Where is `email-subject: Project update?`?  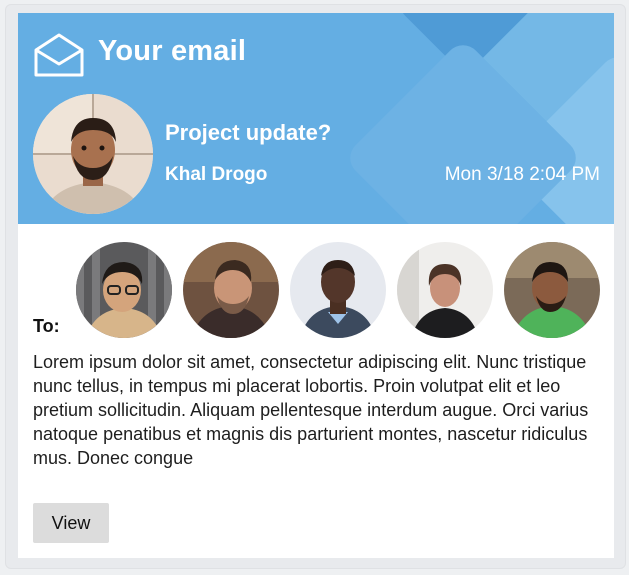 email-subject: Project update? is located at coordinates (248, 132).